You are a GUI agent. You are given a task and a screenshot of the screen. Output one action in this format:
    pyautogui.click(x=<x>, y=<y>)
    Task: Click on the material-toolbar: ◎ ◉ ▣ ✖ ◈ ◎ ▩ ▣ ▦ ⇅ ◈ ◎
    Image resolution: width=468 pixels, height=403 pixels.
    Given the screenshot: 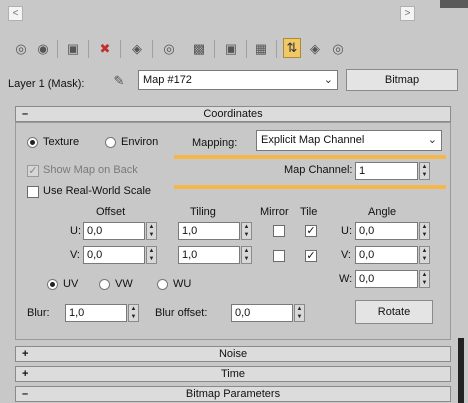 What is the action you would take?
    pyautogui.click(x=234, y=49)
    